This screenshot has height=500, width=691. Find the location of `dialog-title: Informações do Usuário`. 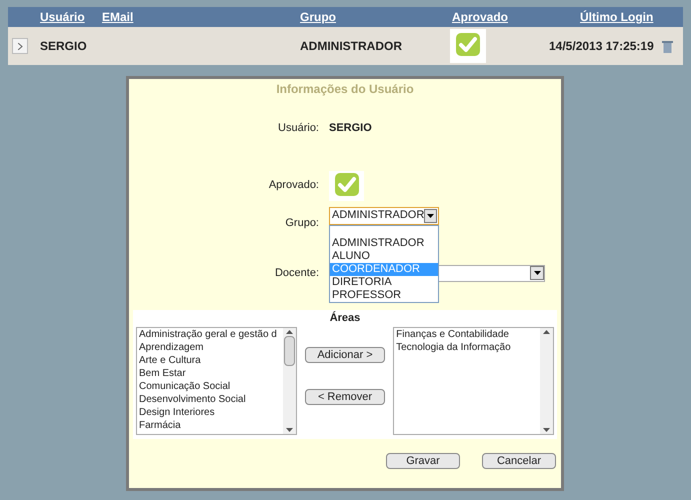

dialog-title: Informações do Usuário is located at coordinates (345, 89).